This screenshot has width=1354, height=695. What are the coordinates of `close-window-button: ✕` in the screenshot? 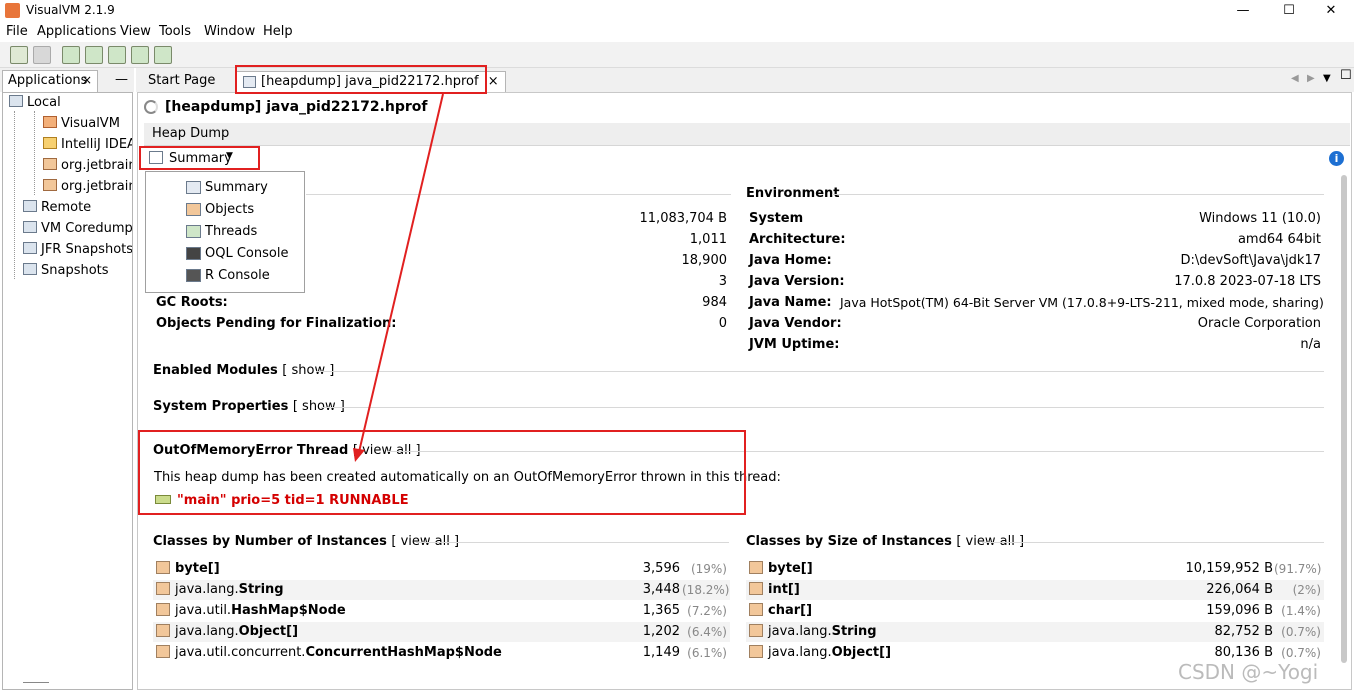 It's located at (1331, 11).